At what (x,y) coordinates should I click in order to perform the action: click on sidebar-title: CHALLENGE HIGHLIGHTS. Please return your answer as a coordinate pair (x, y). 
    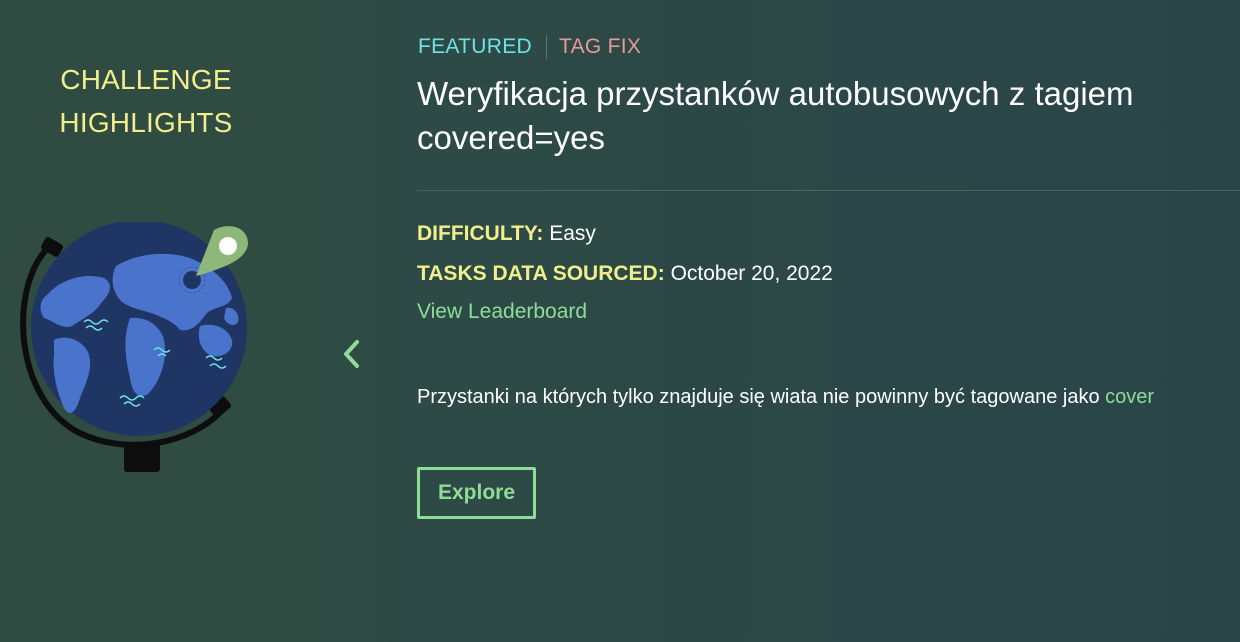
    Looking at the image, I should click on (146, 101).